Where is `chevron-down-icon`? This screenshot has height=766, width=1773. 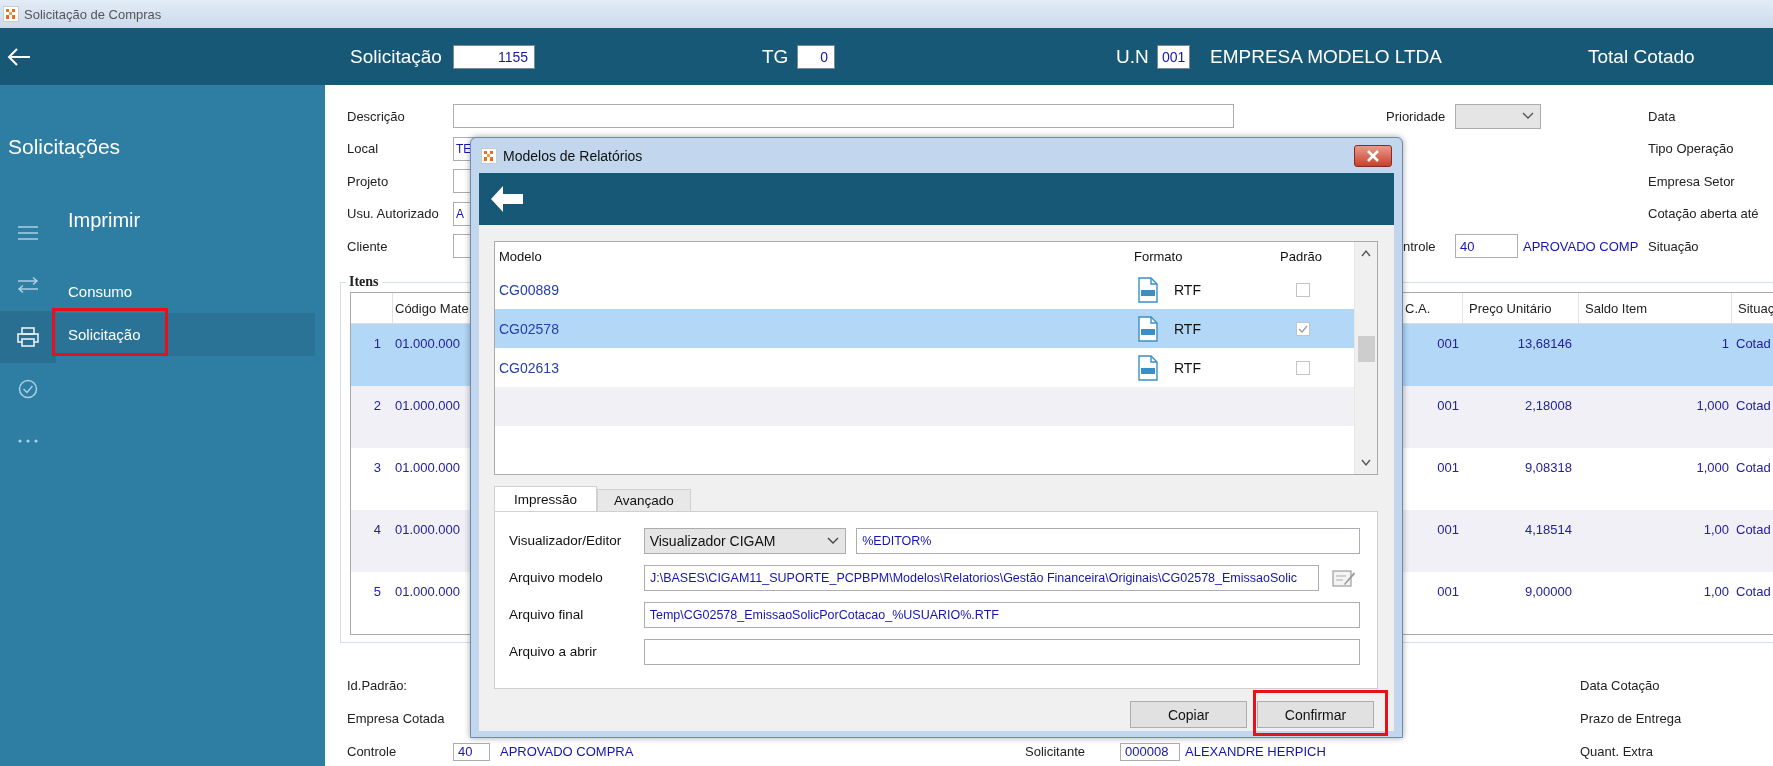
chevron-down-icon is located at coordinates (1528, 116).